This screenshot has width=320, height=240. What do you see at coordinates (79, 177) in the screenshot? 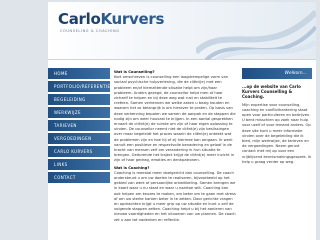
I see `sidebar-item-contact: CONTACT` at bounding box center [79, 177].